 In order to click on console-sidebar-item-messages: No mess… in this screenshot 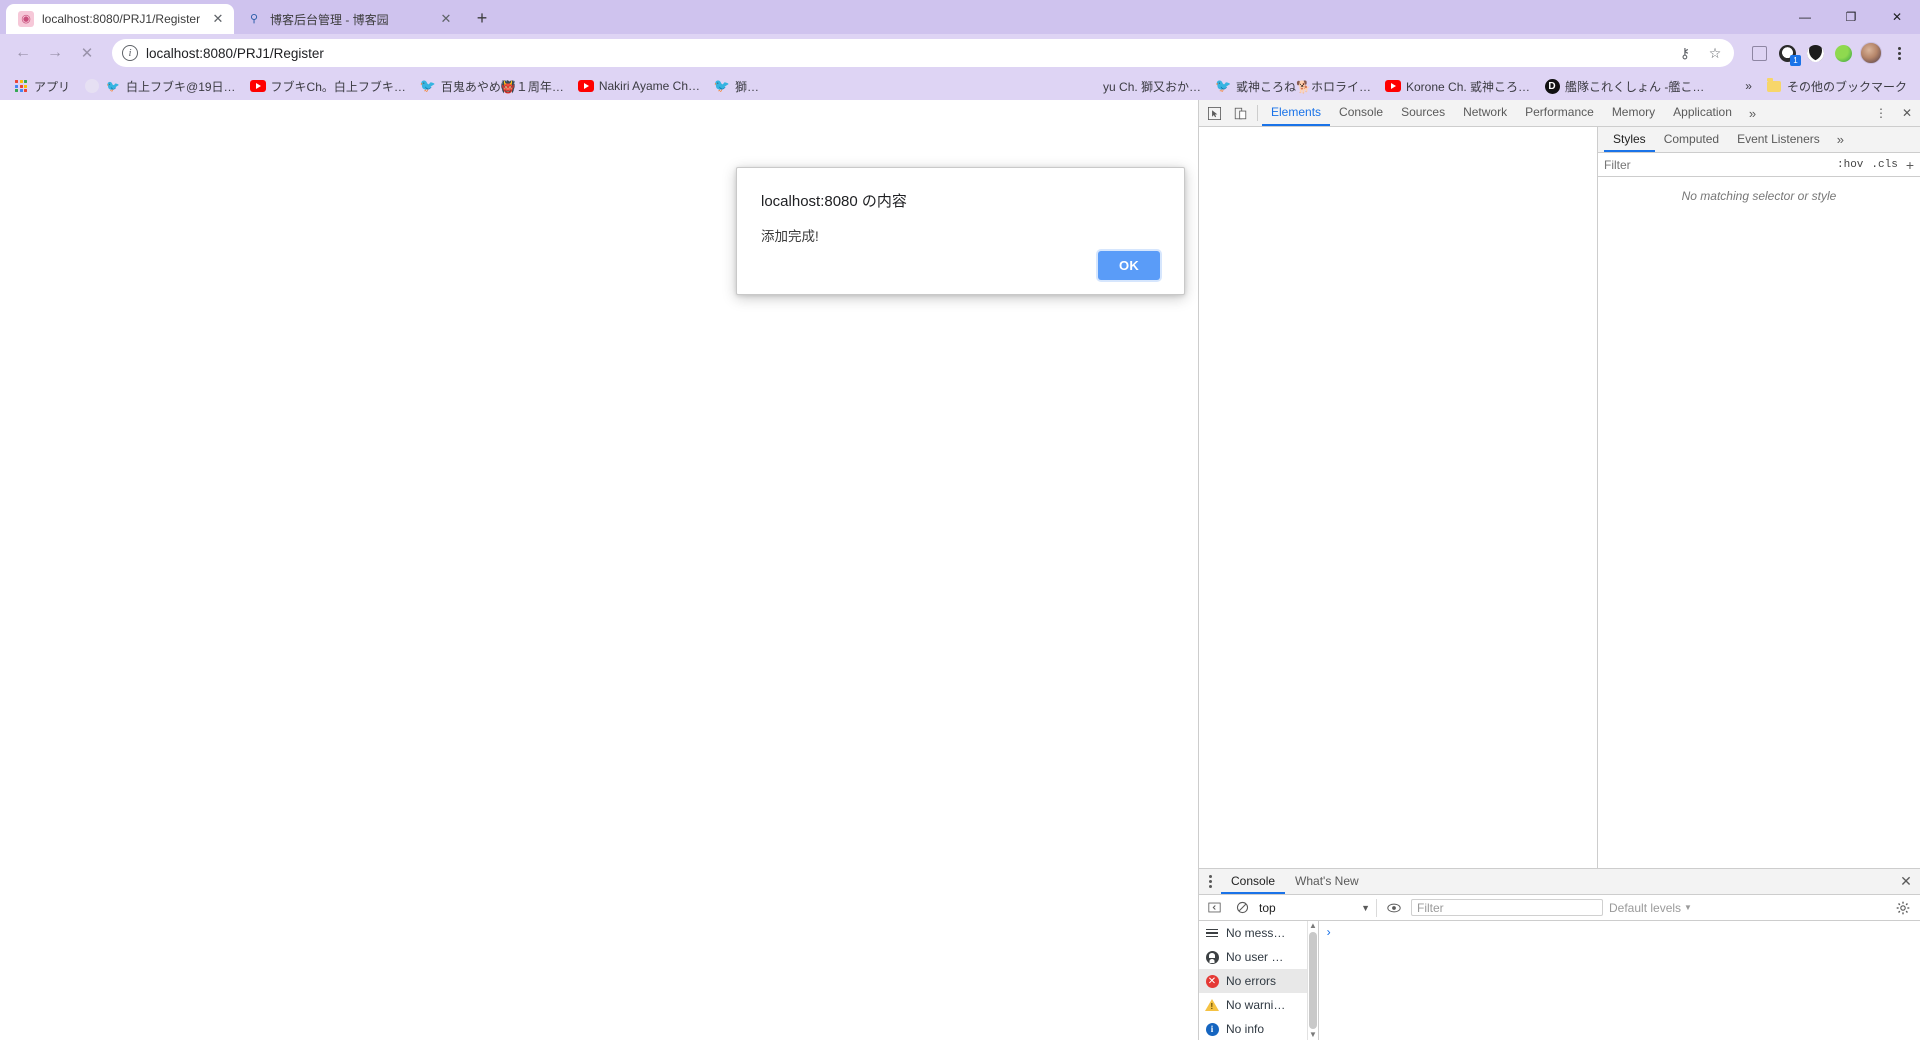, I will do `click(1258, 933)`.